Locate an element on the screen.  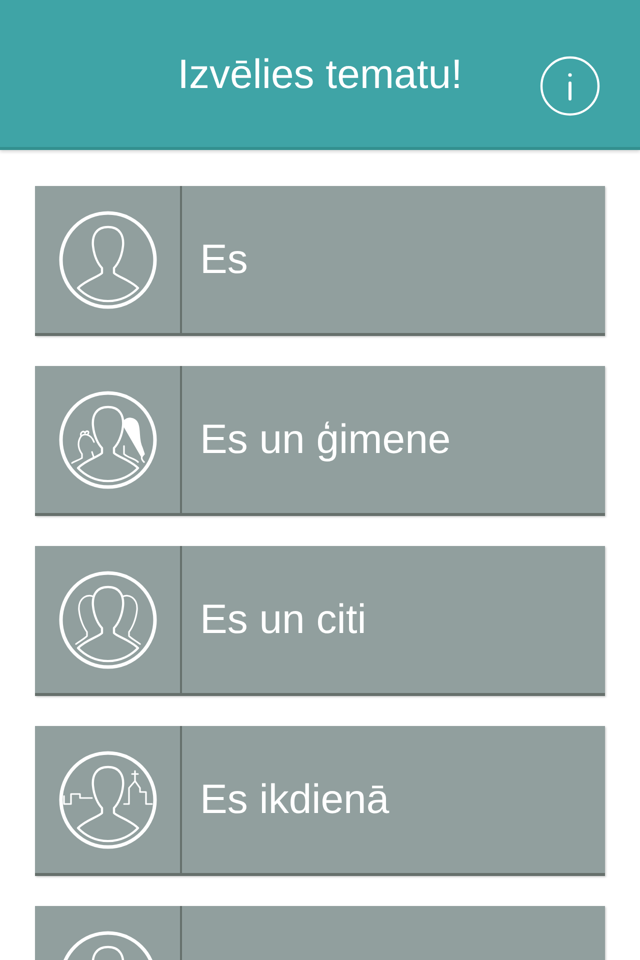
topic-button: Es is located at coordinates (320, 261).